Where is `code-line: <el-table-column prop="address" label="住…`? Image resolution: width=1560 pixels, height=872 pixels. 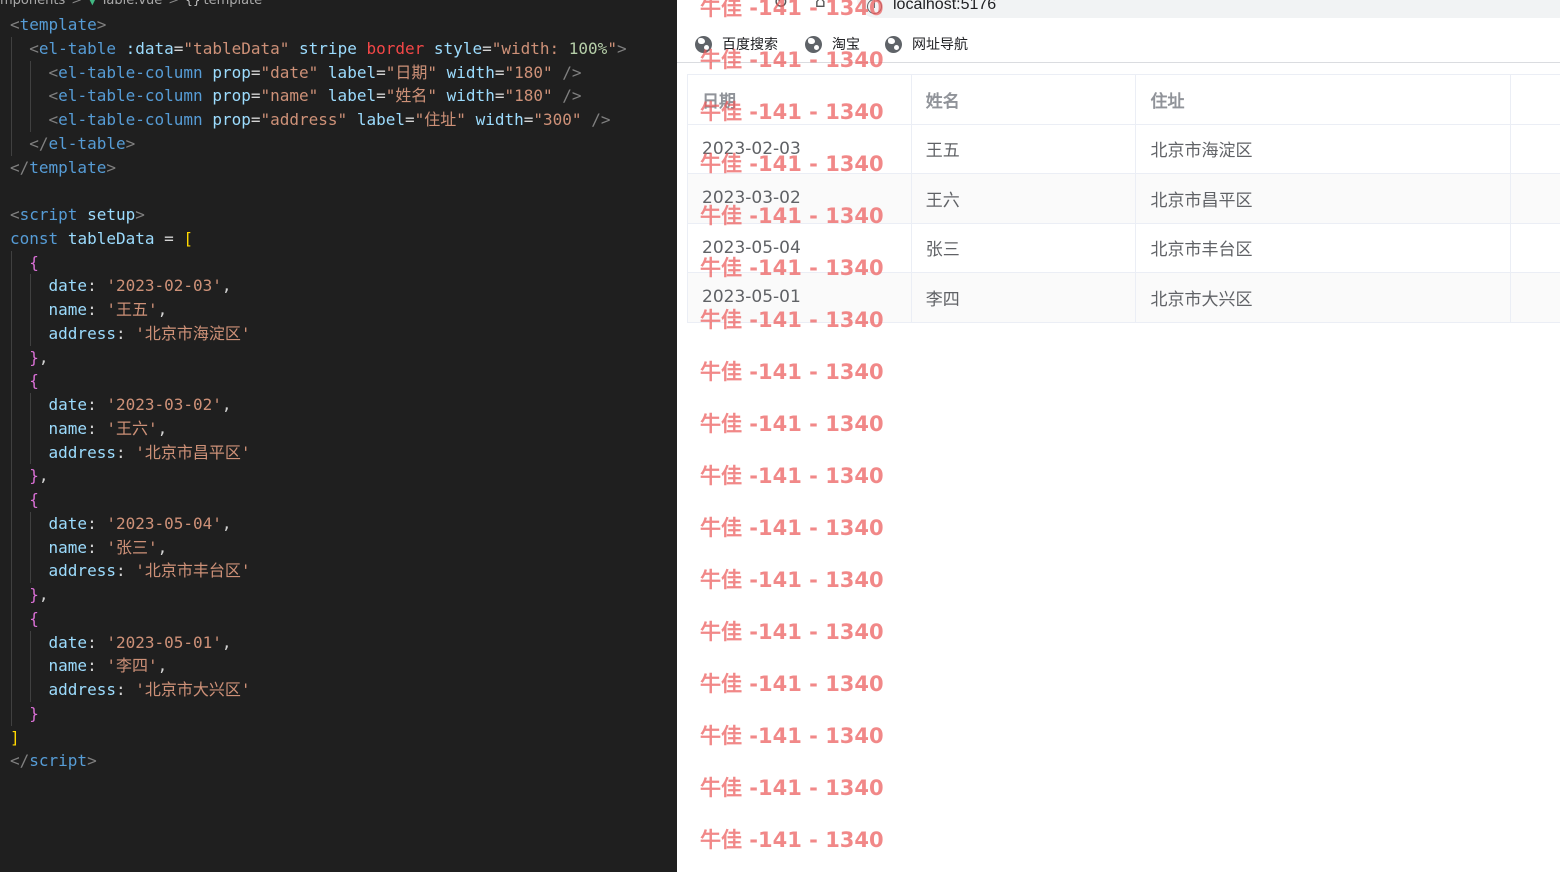 code-line: <el-table-column prop="address" label="住… is located at coordinates (318, 120).